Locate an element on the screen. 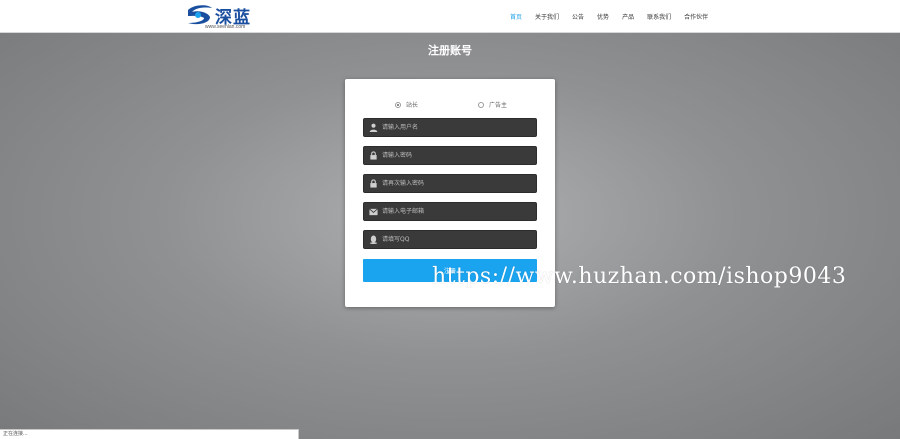 The width and height of the screenshot is (900, 439). qq-icon is located at coordinates (373, 239).